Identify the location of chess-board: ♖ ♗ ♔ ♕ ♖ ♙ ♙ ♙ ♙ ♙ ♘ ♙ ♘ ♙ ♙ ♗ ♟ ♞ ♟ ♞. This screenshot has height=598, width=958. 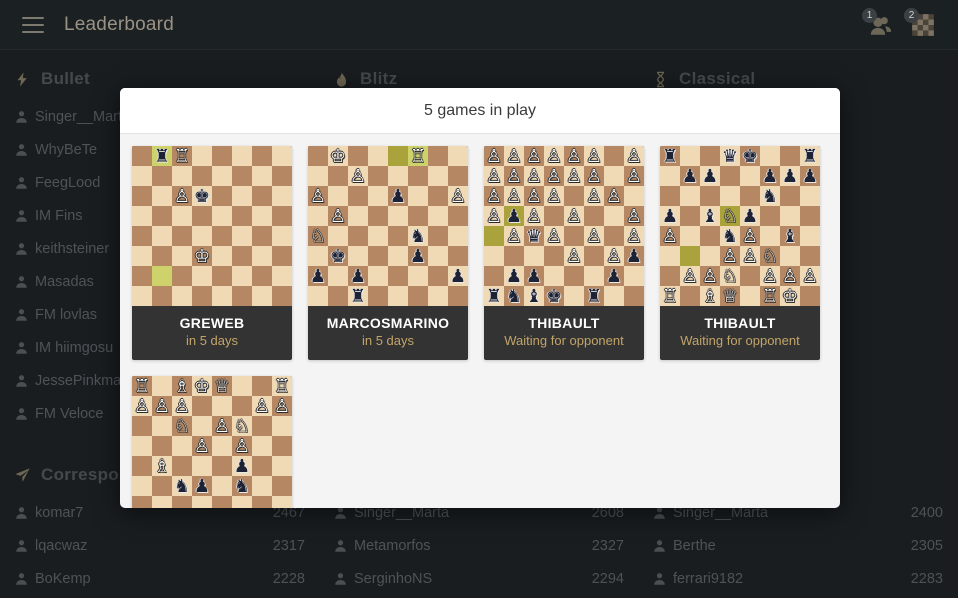
(212, 441).